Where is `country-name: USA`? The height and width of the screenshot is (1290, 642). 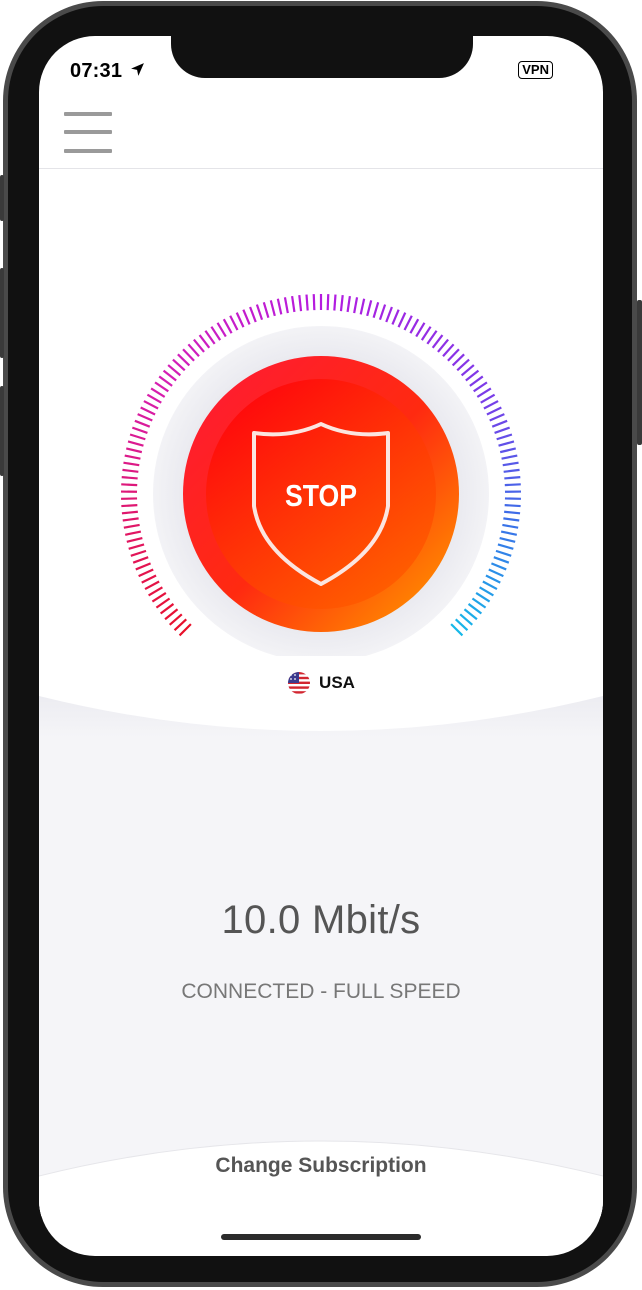 country-name: USA is located at coordinates (337, 682).